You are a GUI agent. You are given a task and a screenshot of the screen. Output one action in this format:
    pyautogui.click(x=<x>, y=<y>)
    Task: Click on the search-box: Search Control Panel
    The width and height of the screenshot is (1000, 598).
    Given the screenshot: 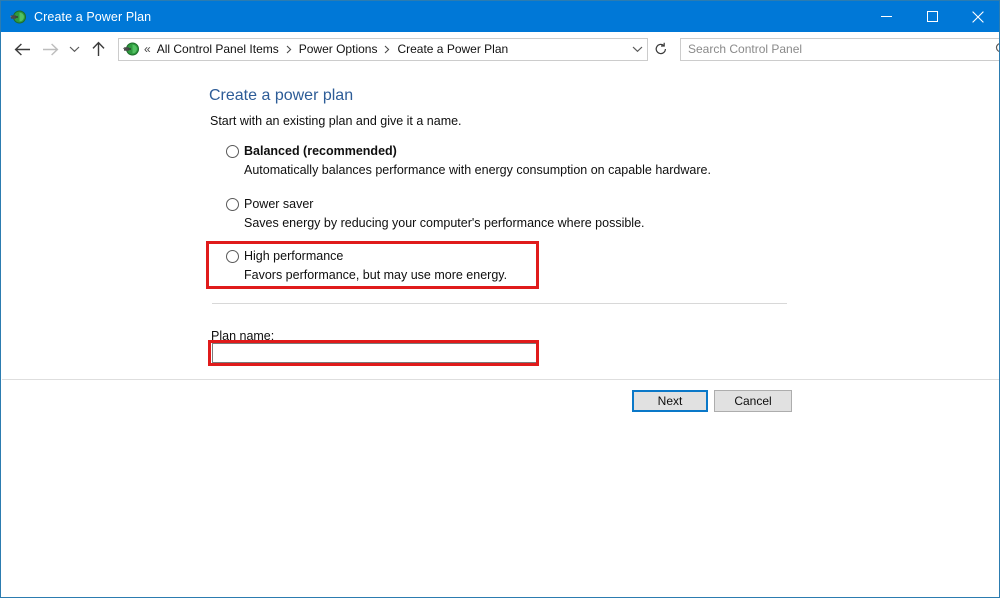 What is the action you would take?
    pyautogui.click(x=839, y=49)
    